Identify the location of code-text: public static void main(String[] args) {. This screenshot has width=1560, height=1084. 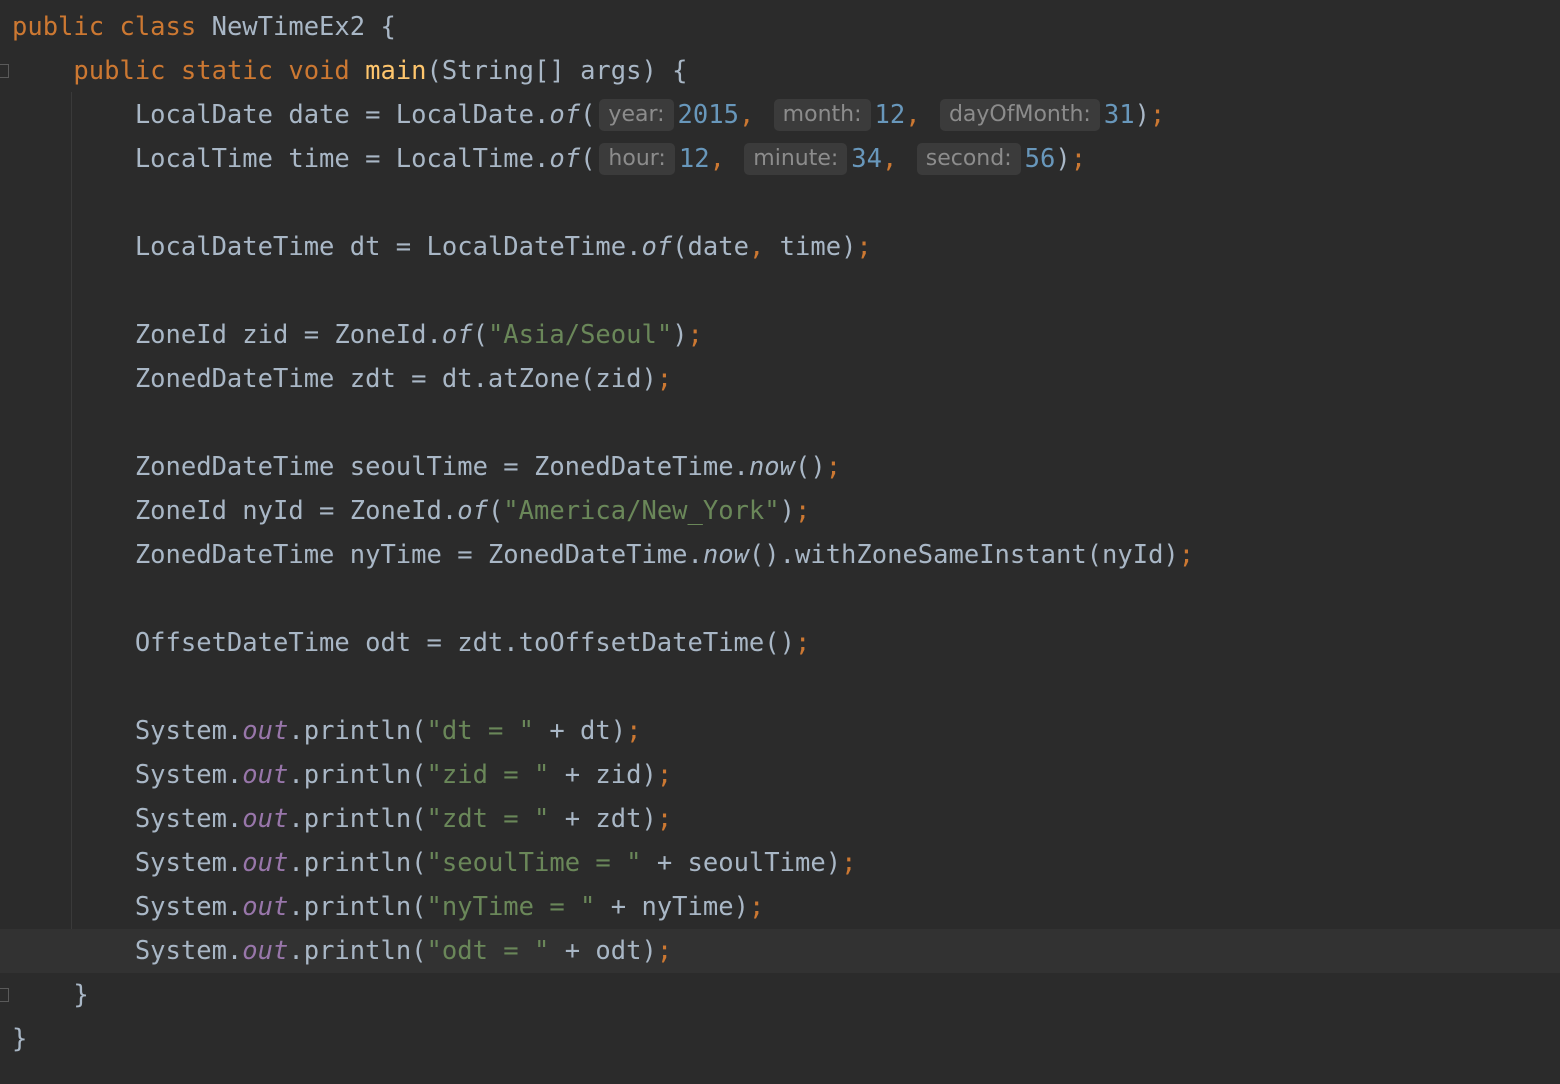
(349, 71).